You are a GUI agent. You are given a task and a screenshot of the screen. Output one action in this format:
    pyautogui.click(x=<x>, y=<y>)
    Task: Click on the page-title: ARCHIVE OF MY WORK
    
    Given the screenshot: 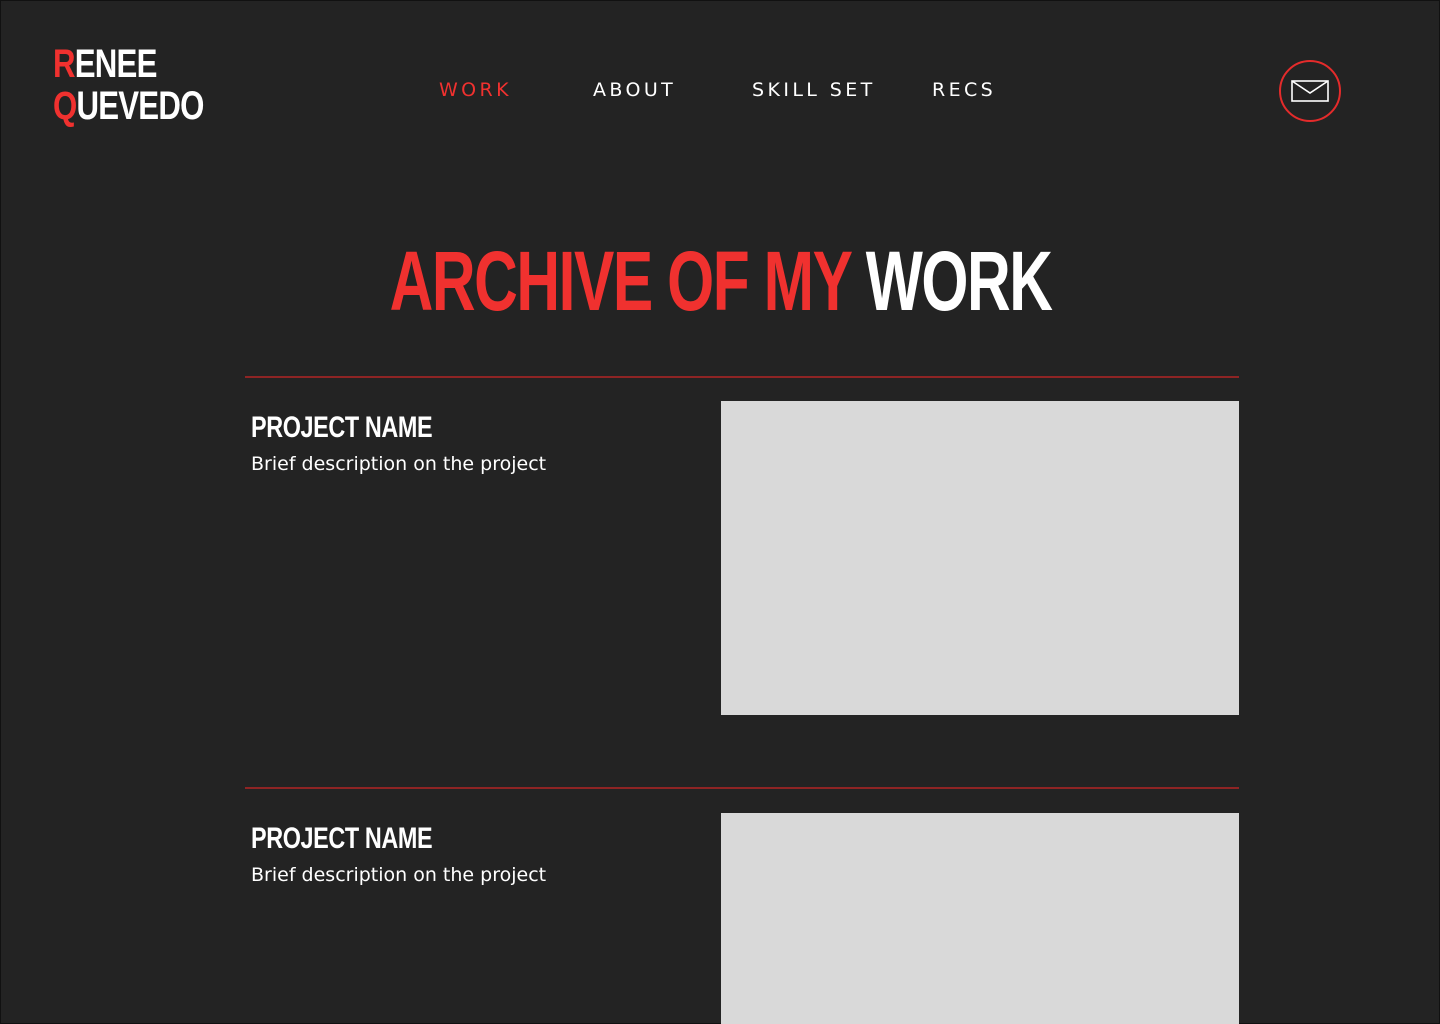 What is the action you would take?
    pyautogui.click(x=720, y=281)
    